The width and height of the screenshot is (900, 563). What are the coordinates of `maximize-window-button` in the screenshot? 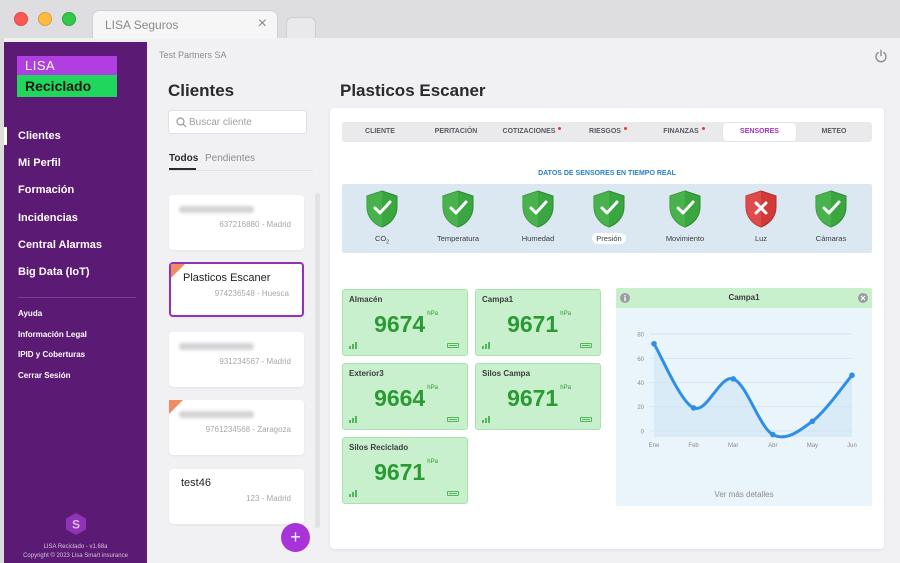 It's located at (69, 19).